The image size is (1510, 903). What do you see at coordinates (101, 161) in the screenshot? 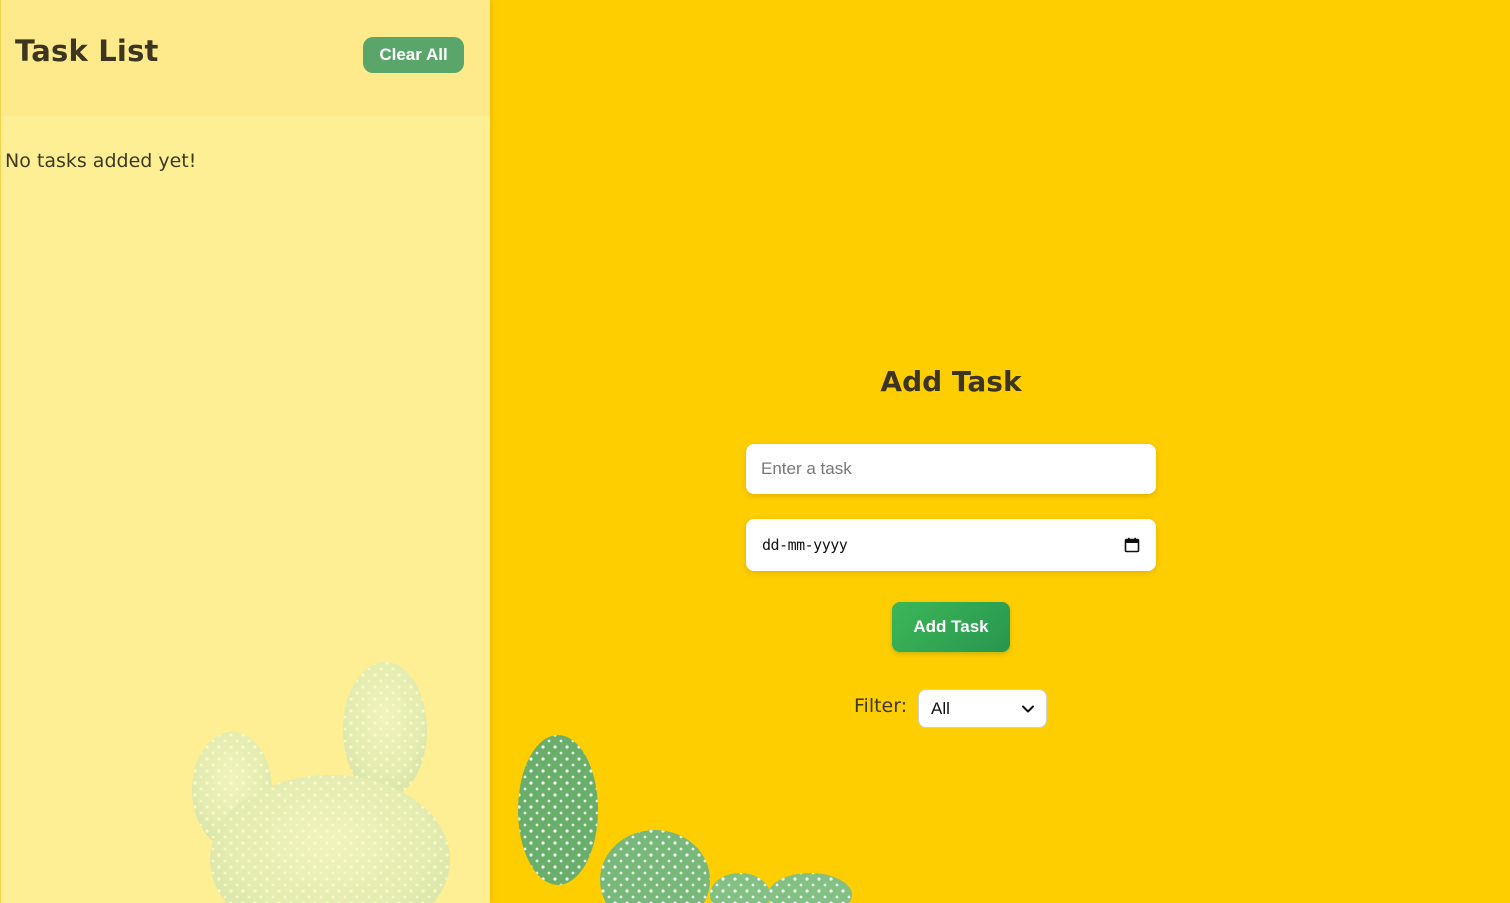
I see `empty-tasks-message: No tasks added yet!` at bounding box center [101, 161].